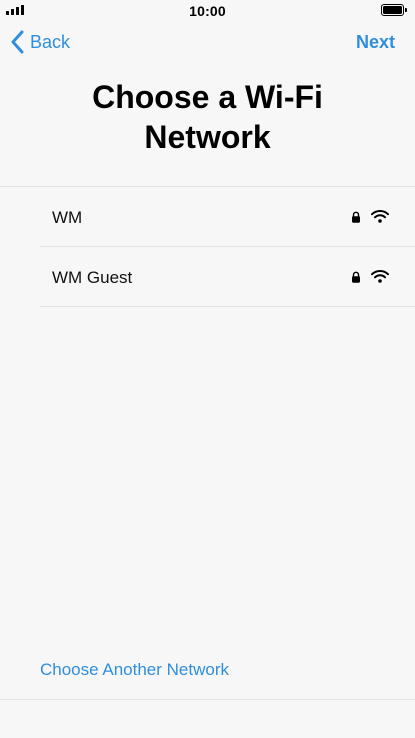 This screenshot has height=738, width=415. I want to click on choose-another-network-button: Choose Another Network, so click(134, 670).